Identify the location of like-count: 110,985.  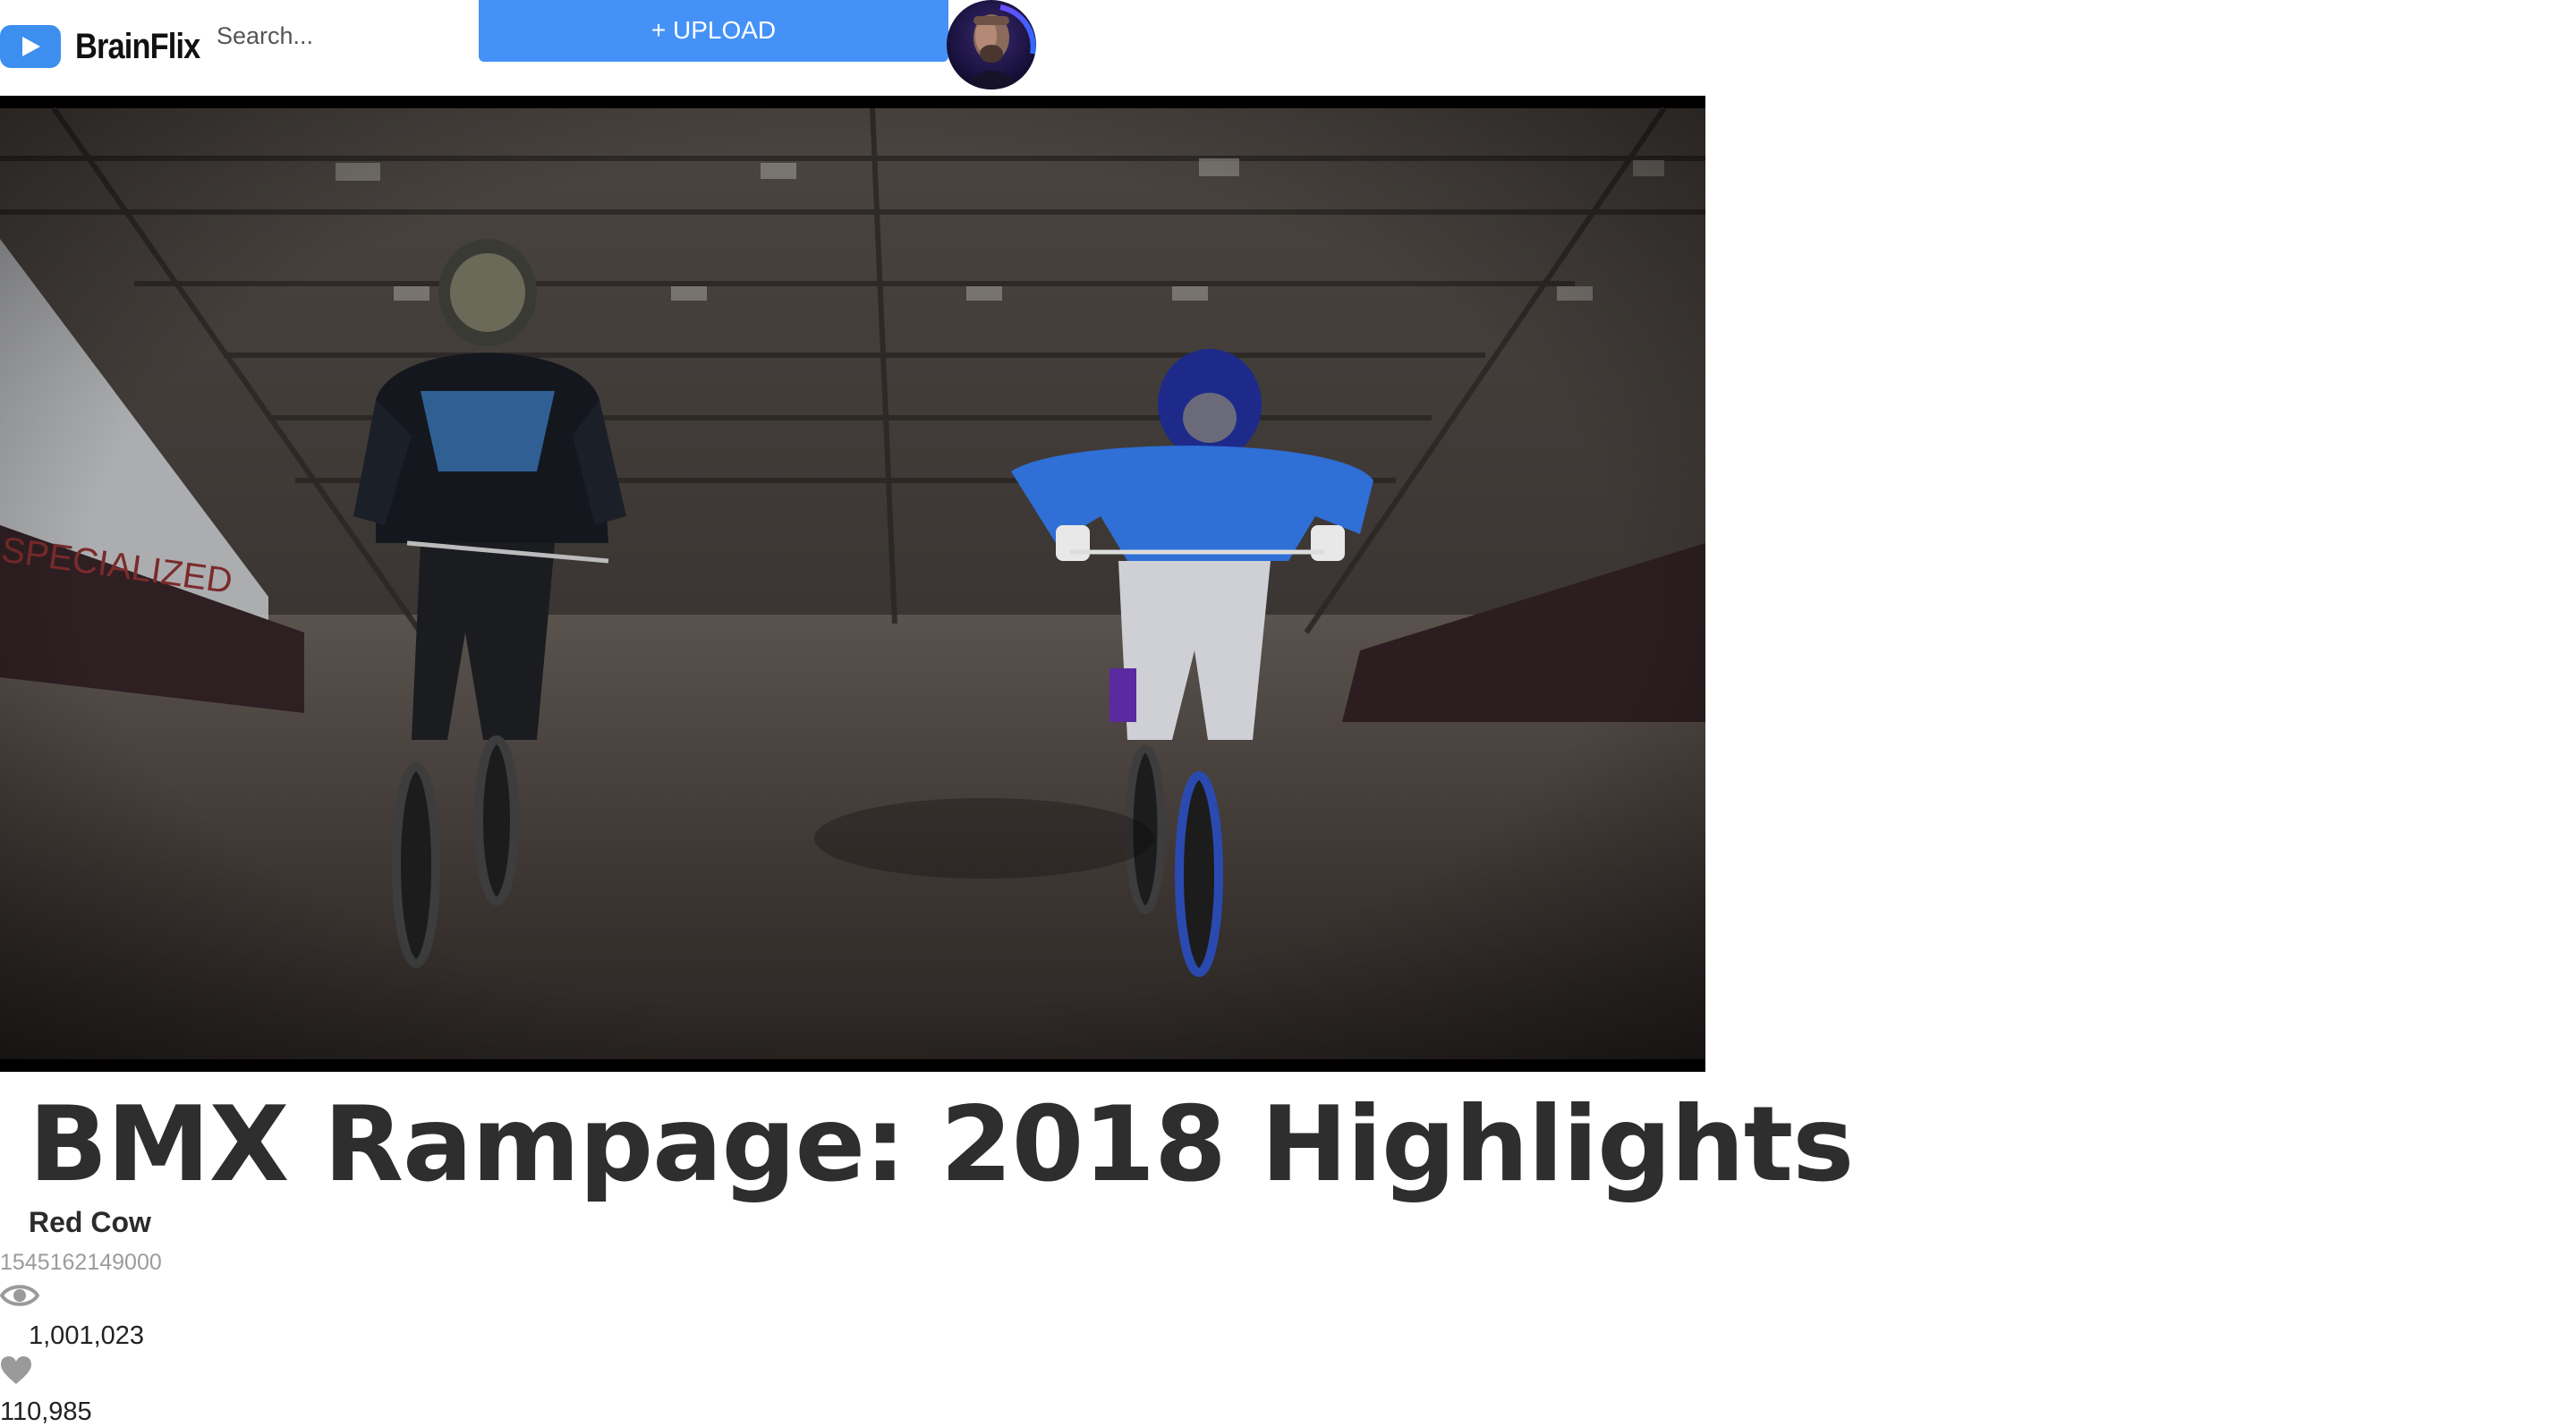
(46, 1411).